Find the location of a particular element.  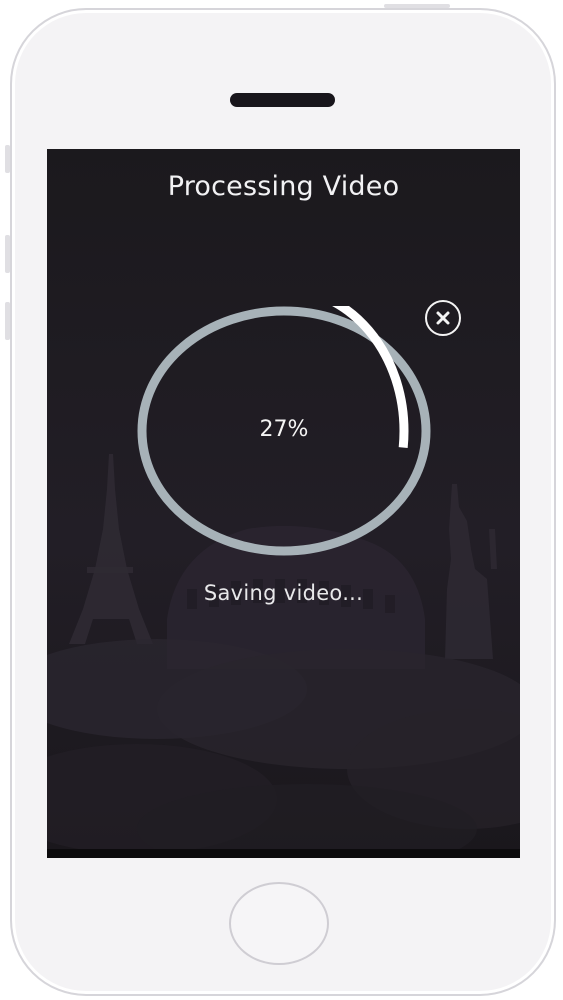

volume-down-button is located at coordinates (7, 321).